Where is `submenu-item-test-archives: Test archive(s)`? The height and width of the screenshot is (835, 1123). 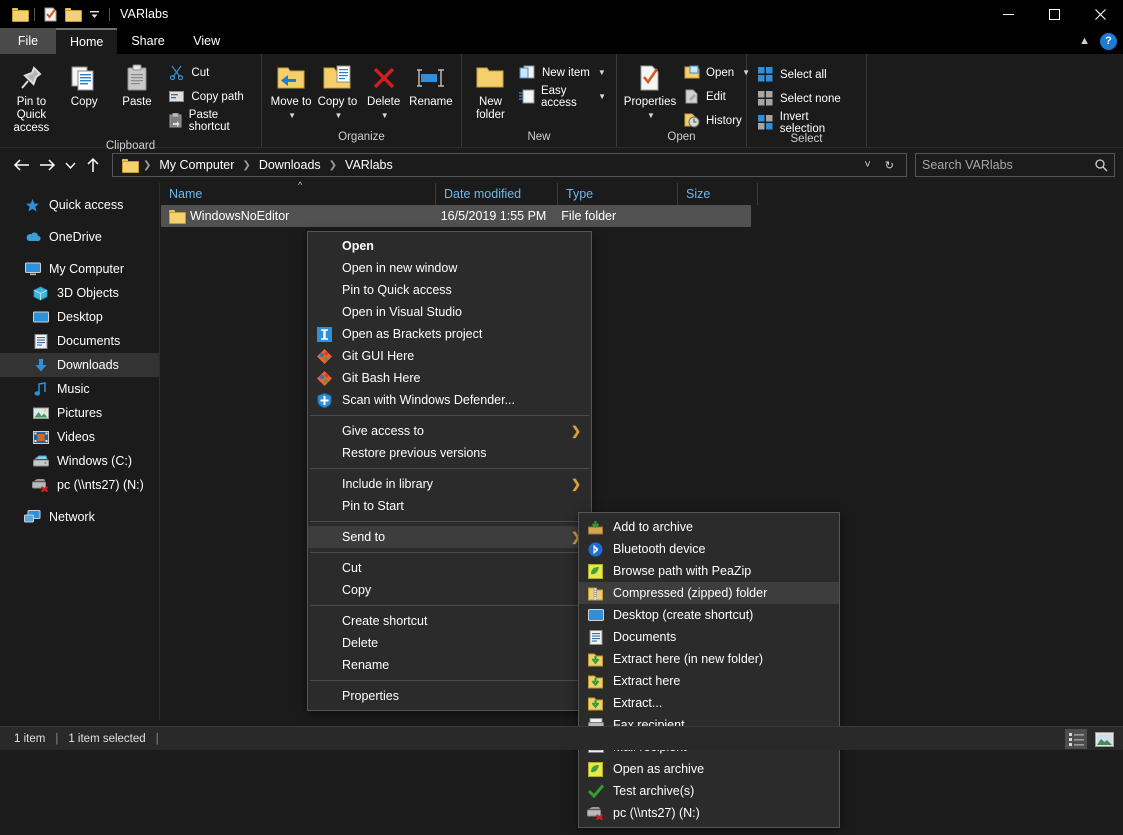 submenu-item-test-archives: Test archive(s) is located at coordinates (709, 791).